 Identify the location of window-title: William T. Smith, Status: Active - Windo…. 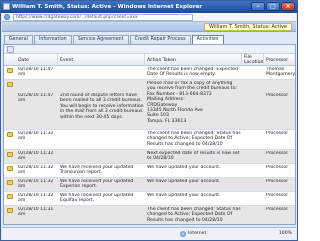
(107, 7).